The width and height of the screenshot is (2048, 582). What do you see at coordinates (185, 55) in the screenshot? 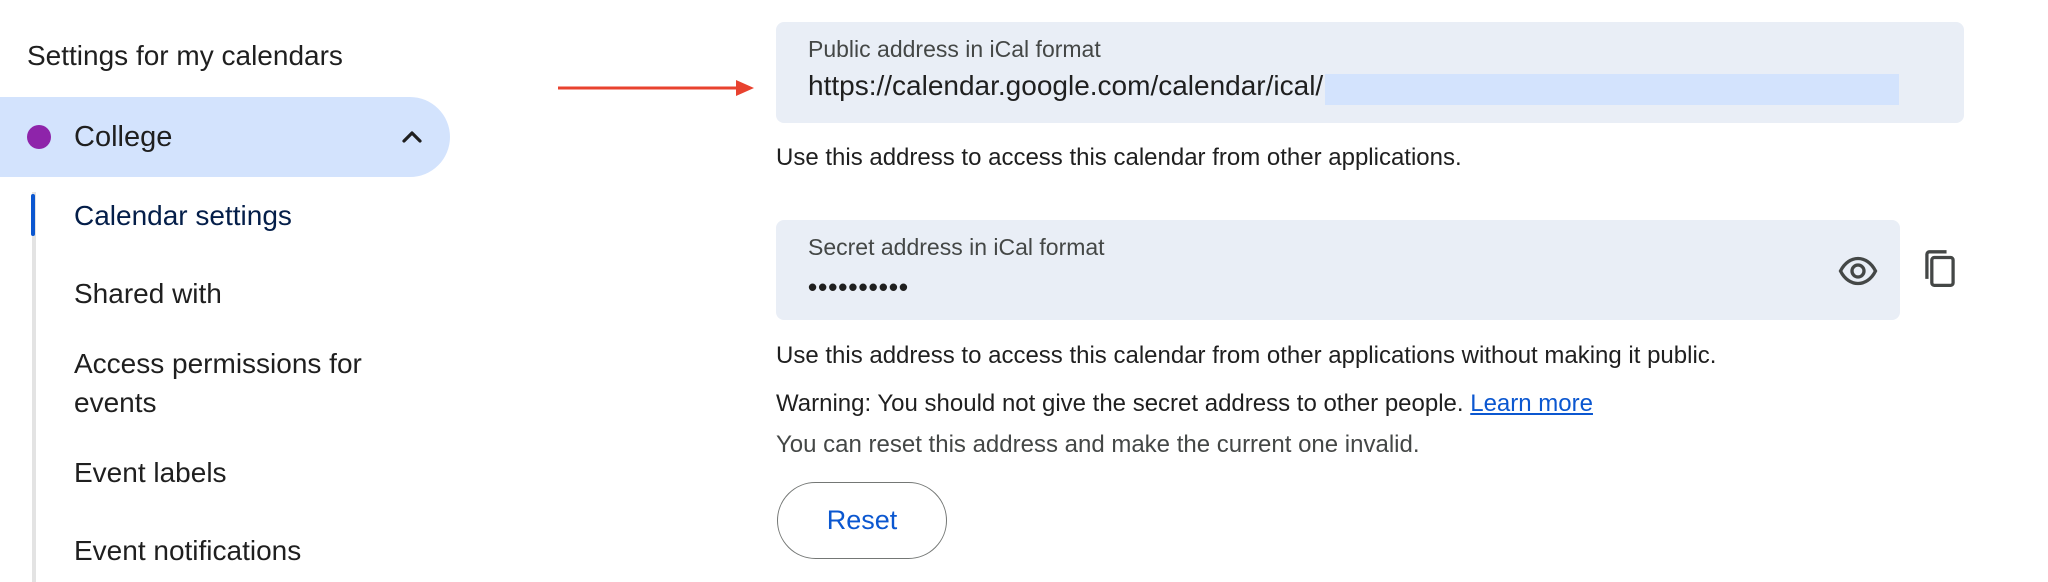
I see `sidebar-heading: Settings for my calendars` at bounding box center [185, 55].